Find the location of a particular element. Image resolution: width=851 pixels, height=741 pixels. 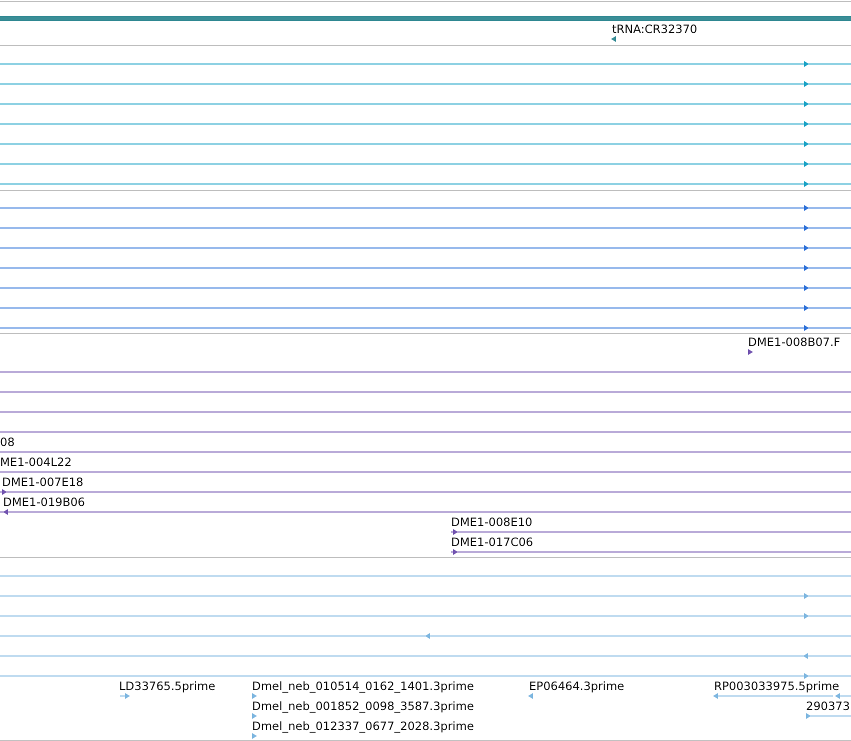

feature-label: ME1-004L22 is located at coordinates (36, 462).